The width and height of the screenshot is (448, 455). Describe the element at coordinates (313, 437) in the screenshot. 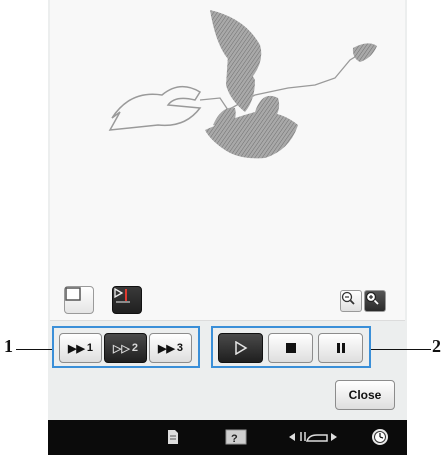

I see `presser-foot-icon` at that location.